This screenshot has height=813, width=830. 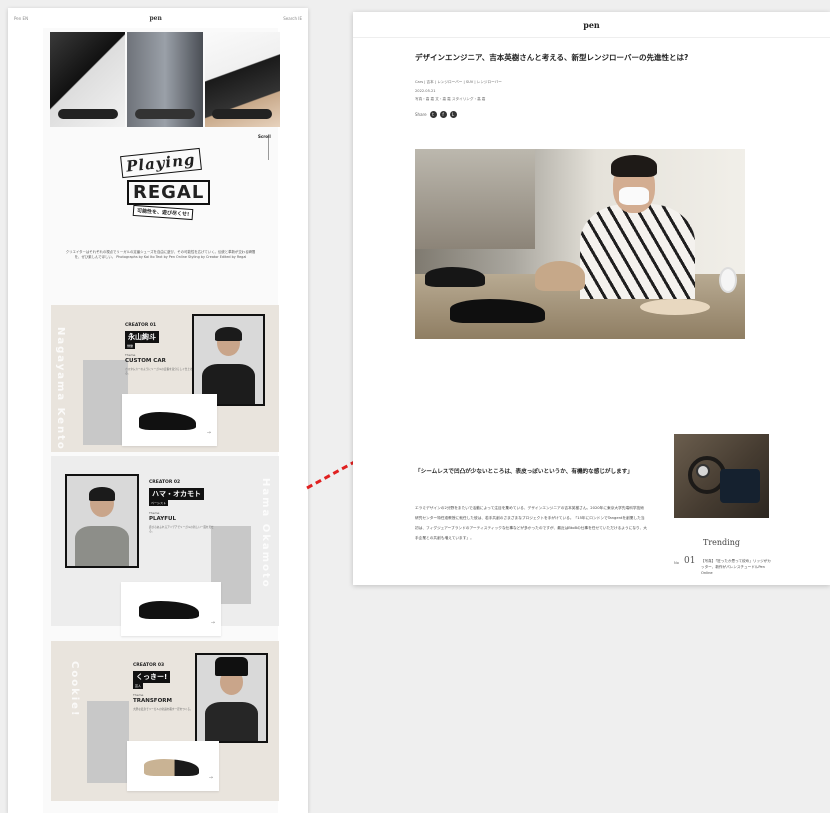 What do you see at coordinates (21, 18) in the screenshot?
I see `left-page-language: Pen EN` at bounding box center [21, 18].